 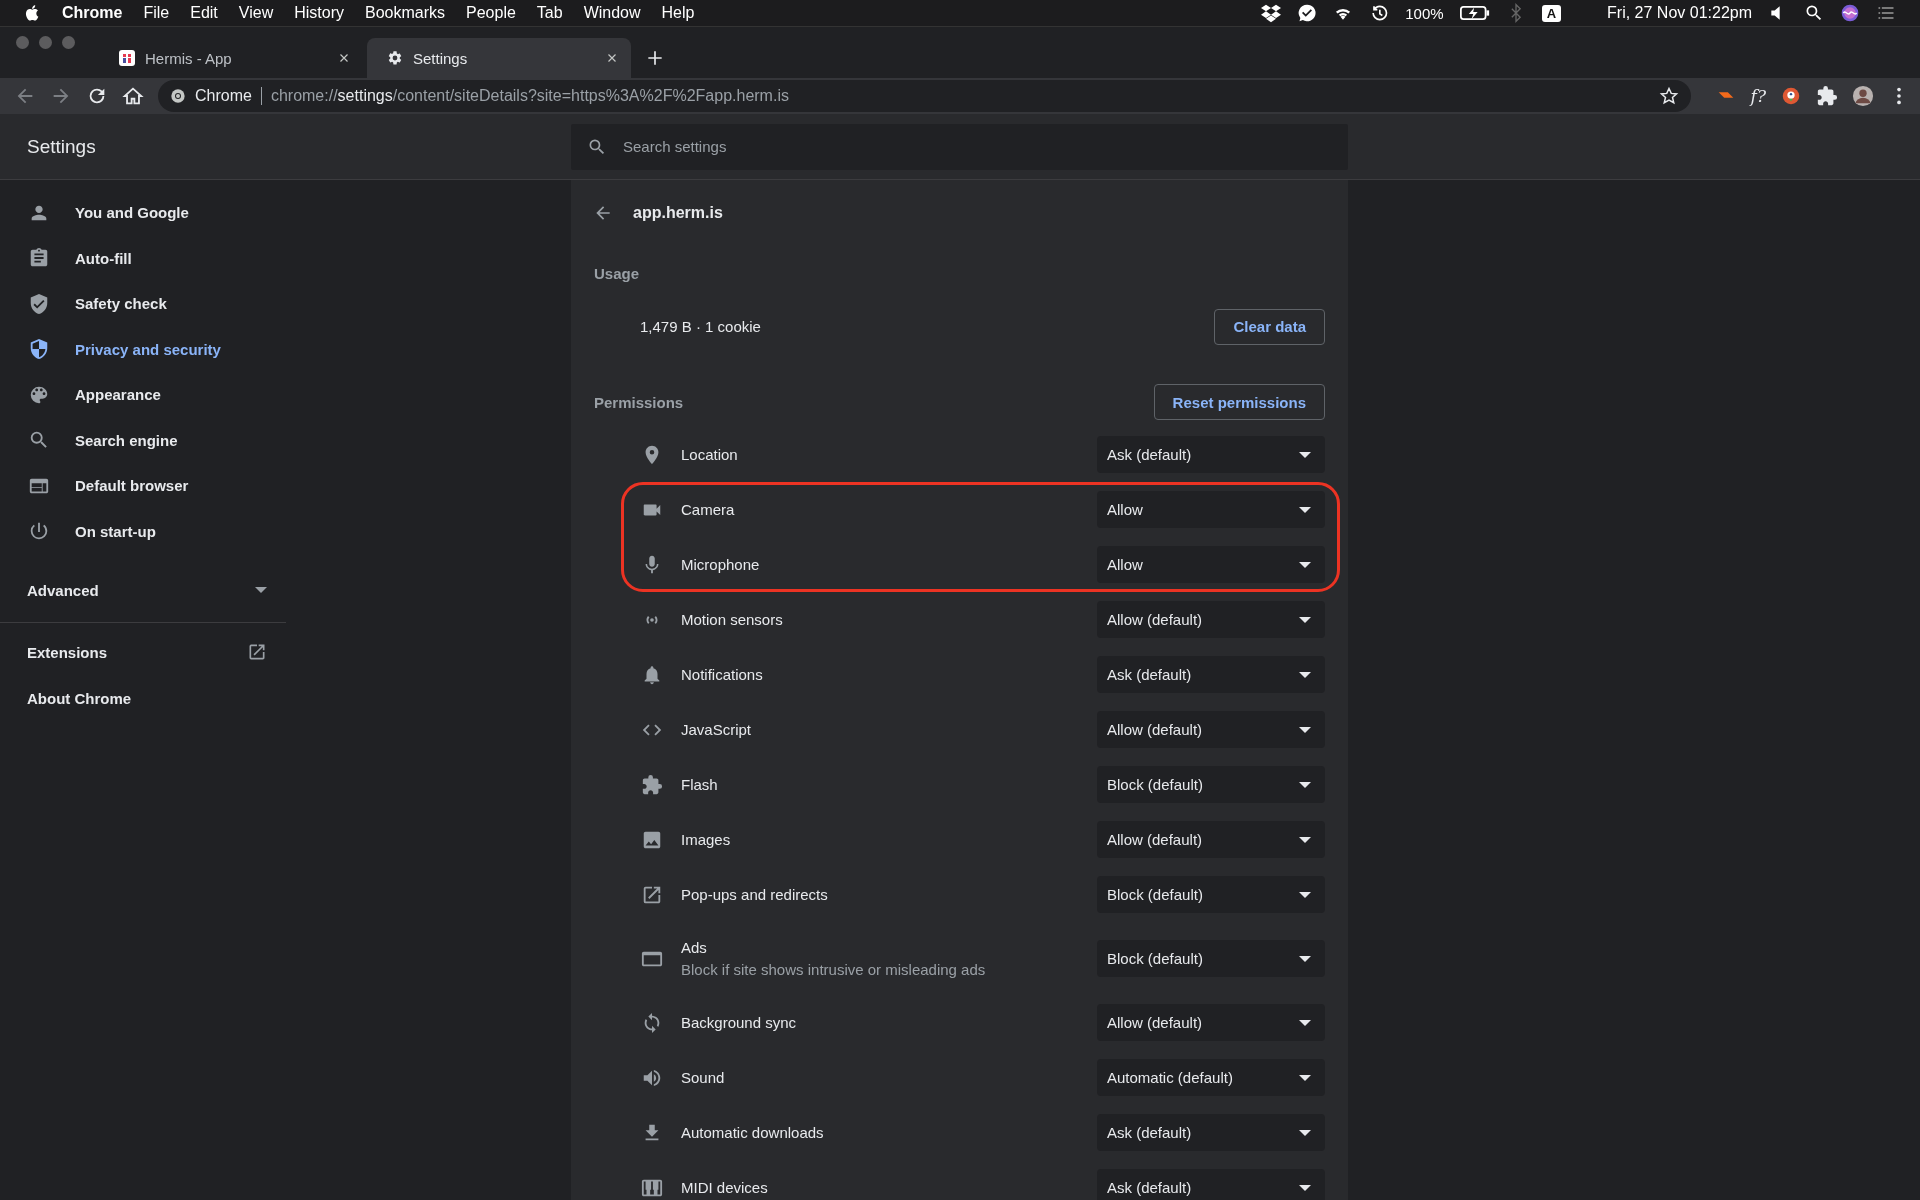 What do you see at coordinates (395, 58) in the screenshot?
I see `gear-icon` at bounding box center [395, 58].